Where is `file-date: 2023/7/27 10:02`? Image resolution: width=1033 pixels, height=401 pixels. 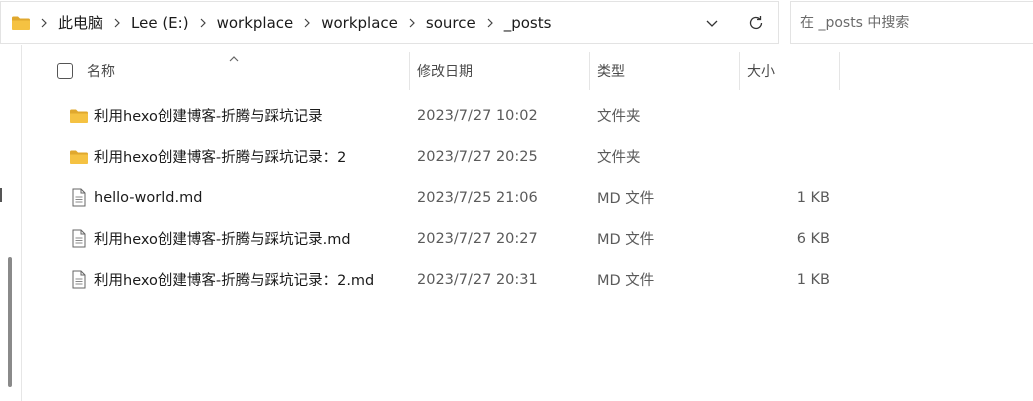 file-date: 2023/7/27 10:02 is located at coordinates (477, 115).